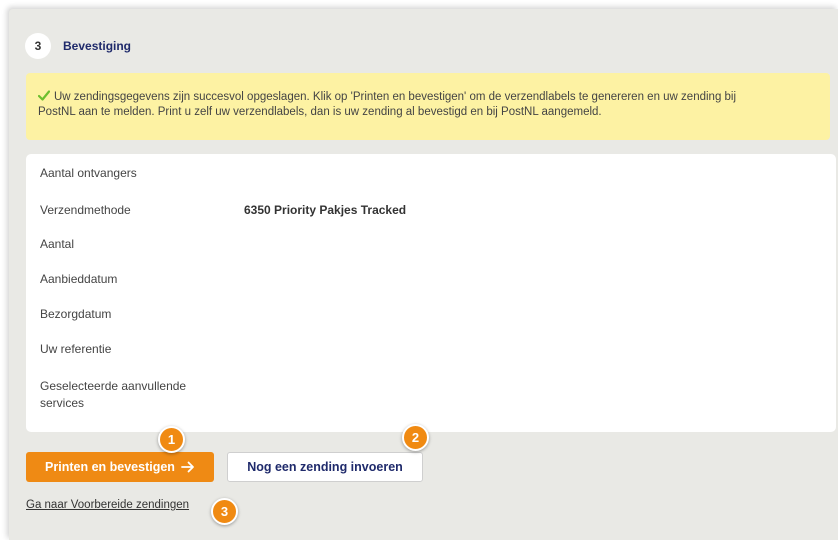  Describe the element at coordinates (107, 505) in the screenshot. I see `prepared-shipments-link: Ga naar Voorbereide zendingen` at that location.